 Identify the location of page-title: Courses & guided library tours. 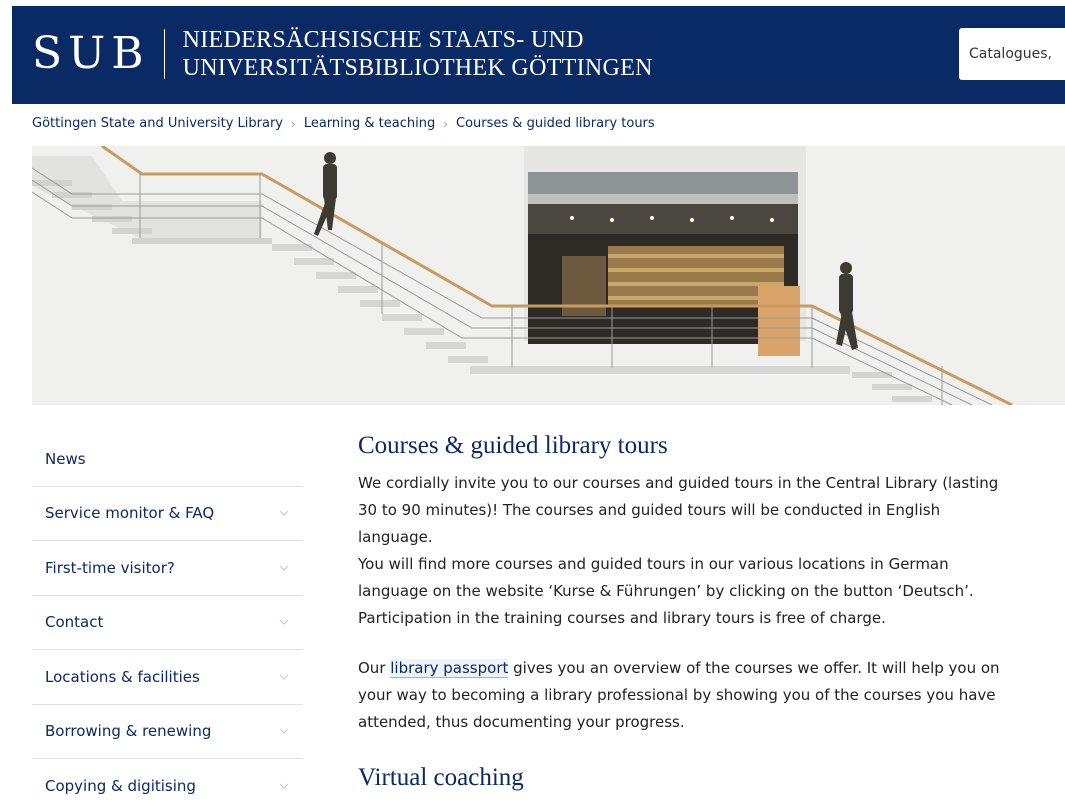
(513, 445).